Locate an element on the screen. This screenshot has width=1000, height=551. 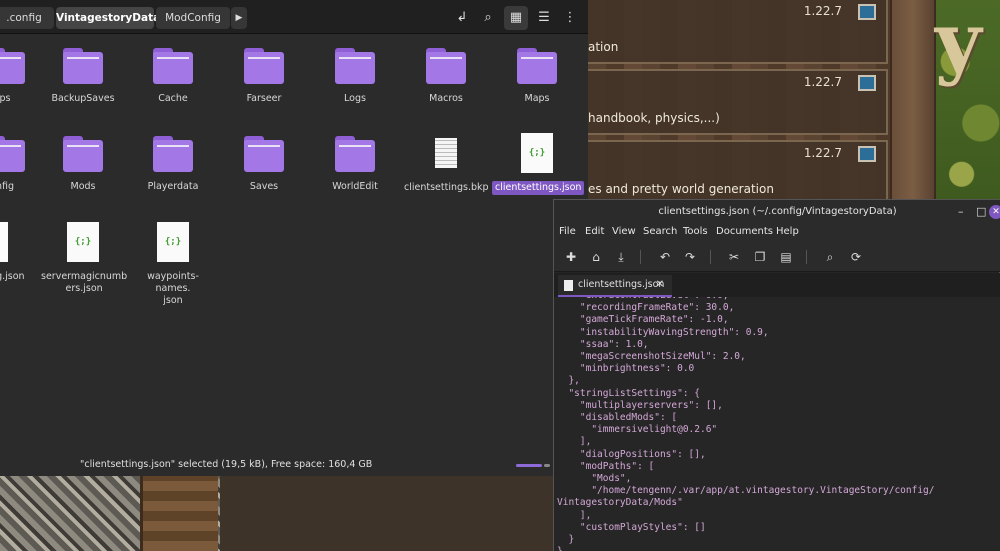
file-item: Cache is located at coordinates (173, 77).